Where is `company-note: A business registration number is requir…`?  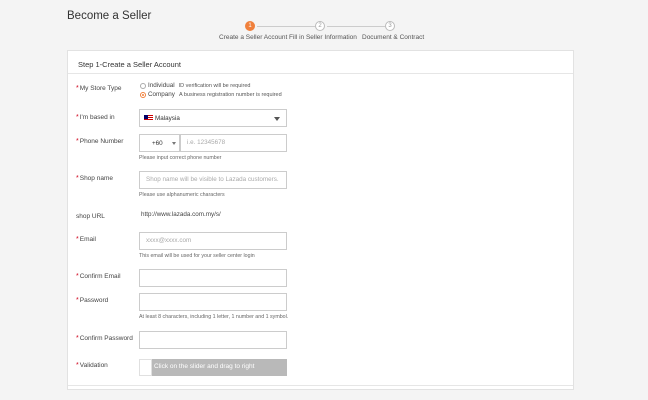
company-note: A business registration number is requir… is located at coordinates (230, 94).